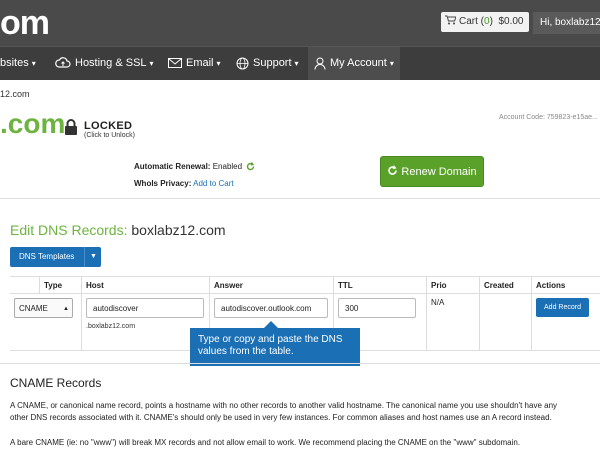 The height and width of the screenshot is (450, 600). I want to click on ttl-input: 300, so click(377, 308).